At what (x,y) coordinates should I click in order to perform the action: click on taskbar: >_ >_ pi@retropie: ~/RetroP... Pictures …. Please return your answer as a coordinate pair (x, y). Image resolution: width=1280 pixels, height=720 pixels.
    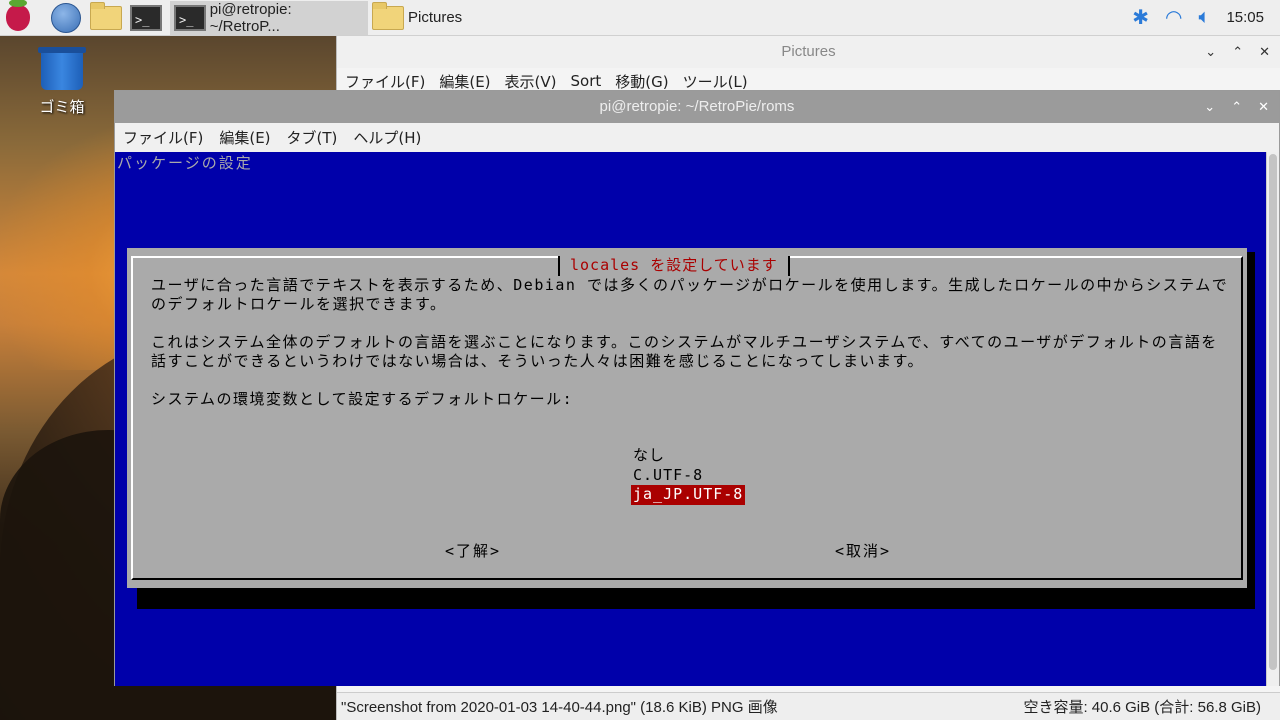
    Looking at the image, I should click on (640, 18).